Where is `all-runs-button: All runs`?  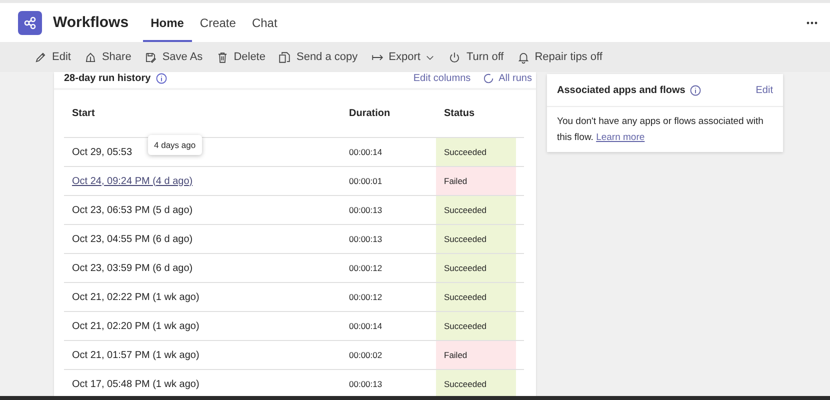 all-runs-button: All runs is located at coordinates (507, 78).